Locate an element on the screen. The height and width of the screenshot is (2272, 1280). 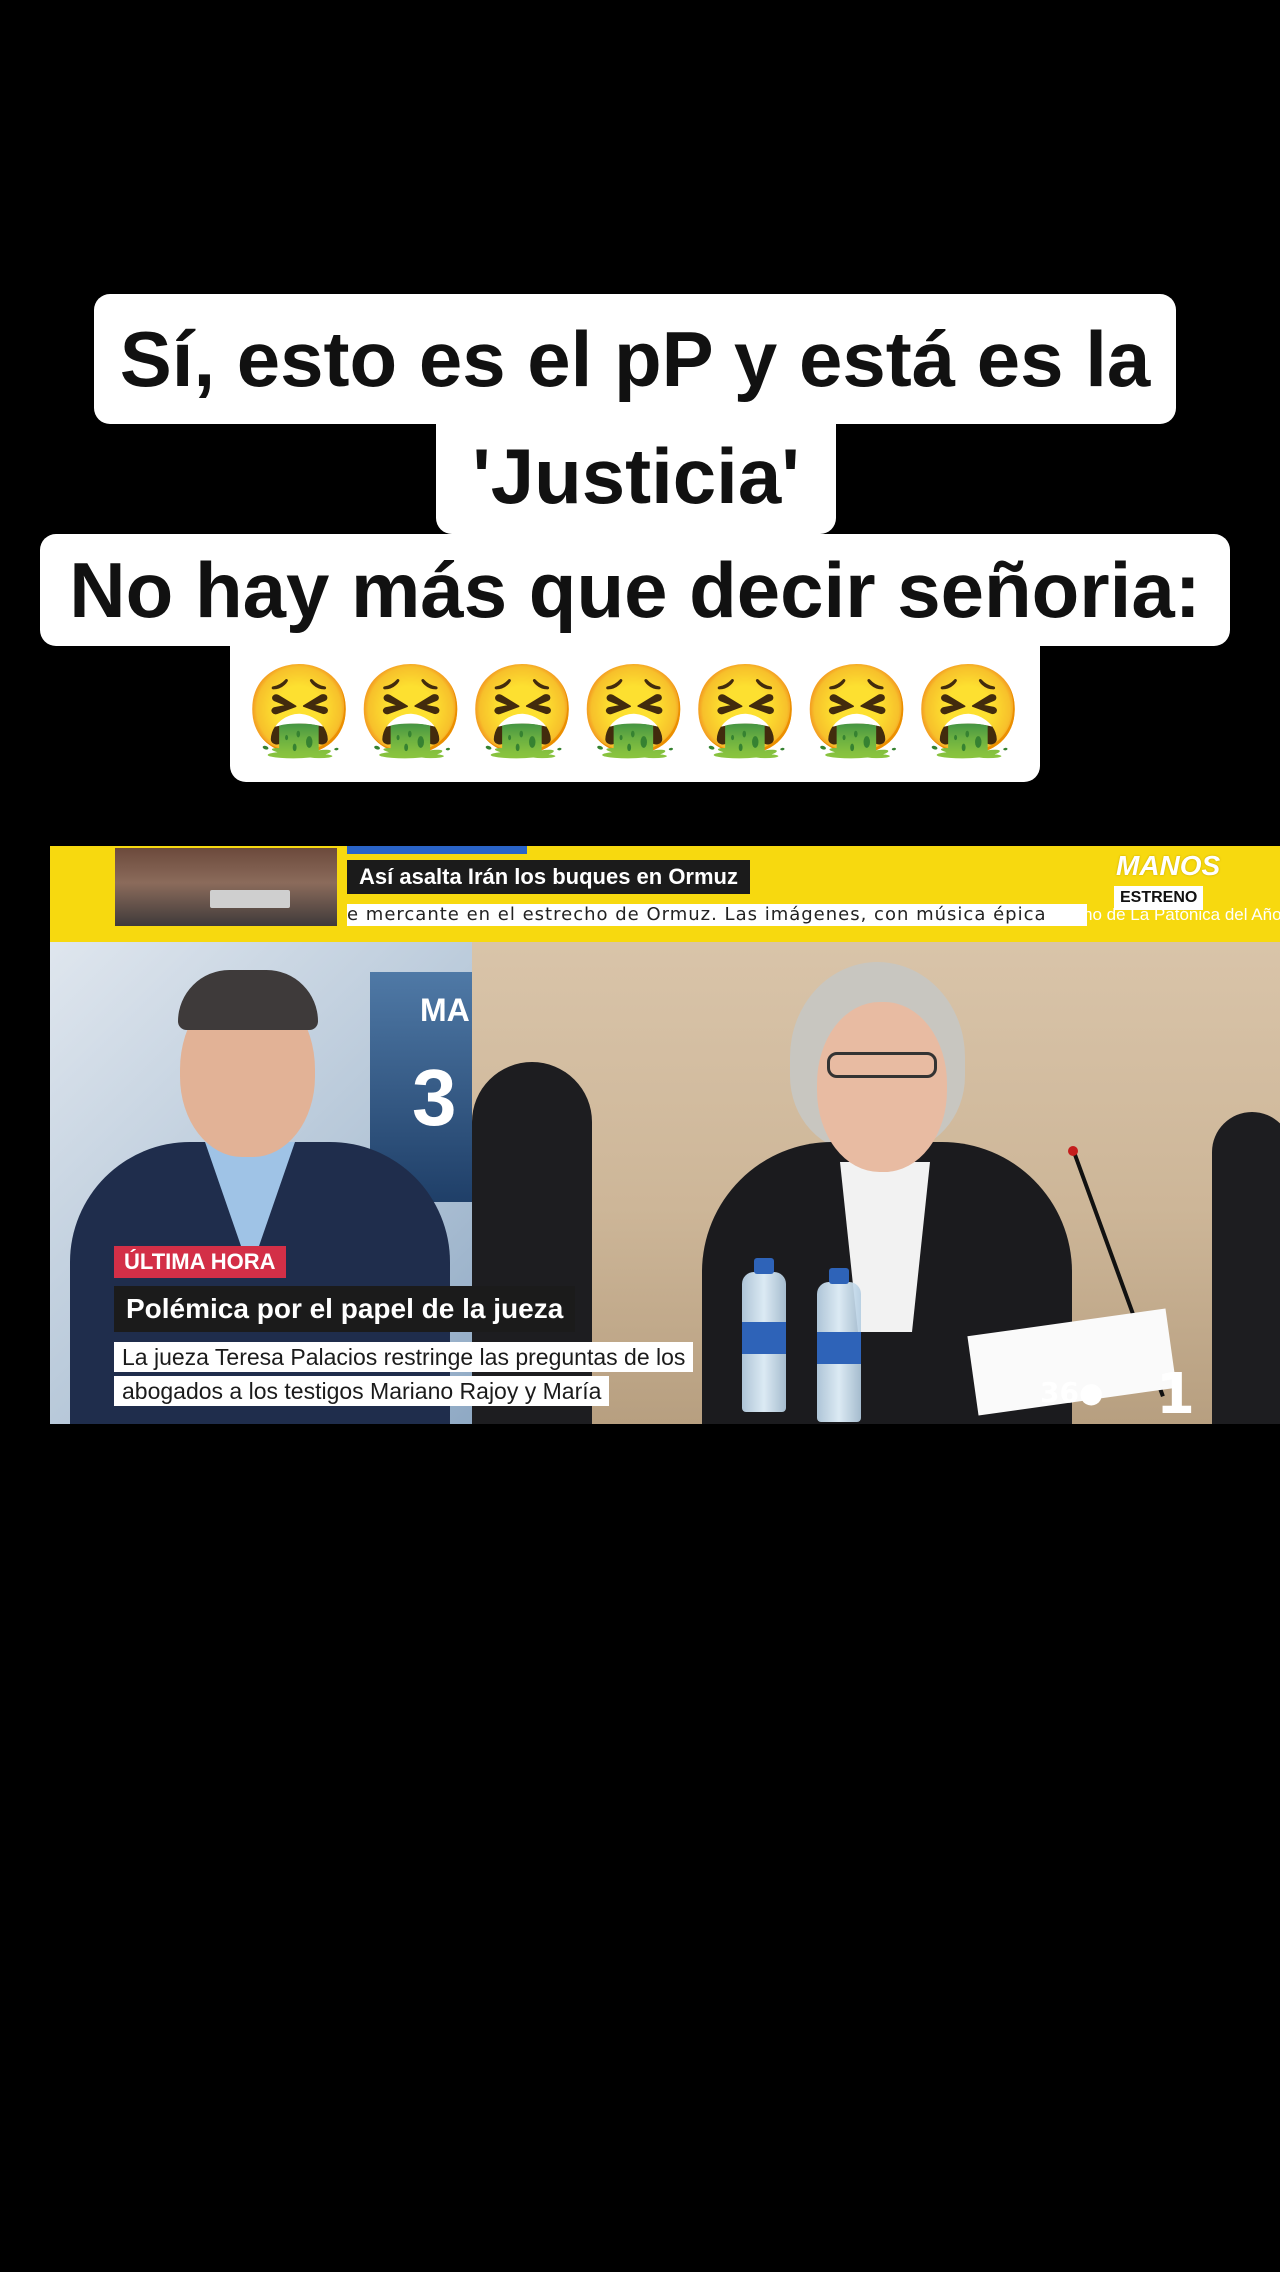
show-badge: ESTRENO is located at coordinates (1159, 898).